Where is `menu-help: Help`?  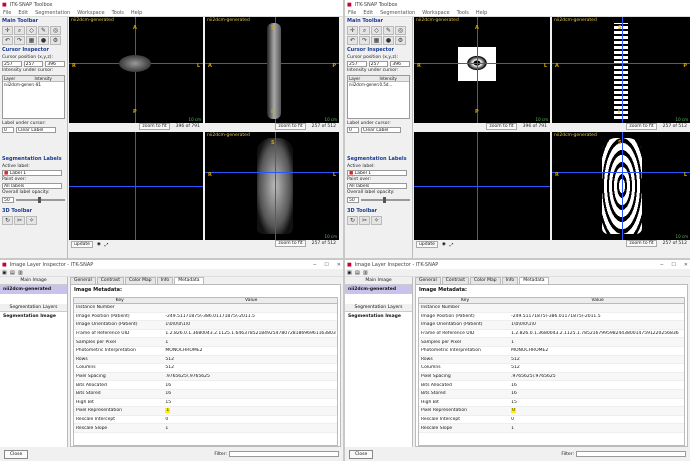
menu-help: Help is located at coordinates (136, 13).